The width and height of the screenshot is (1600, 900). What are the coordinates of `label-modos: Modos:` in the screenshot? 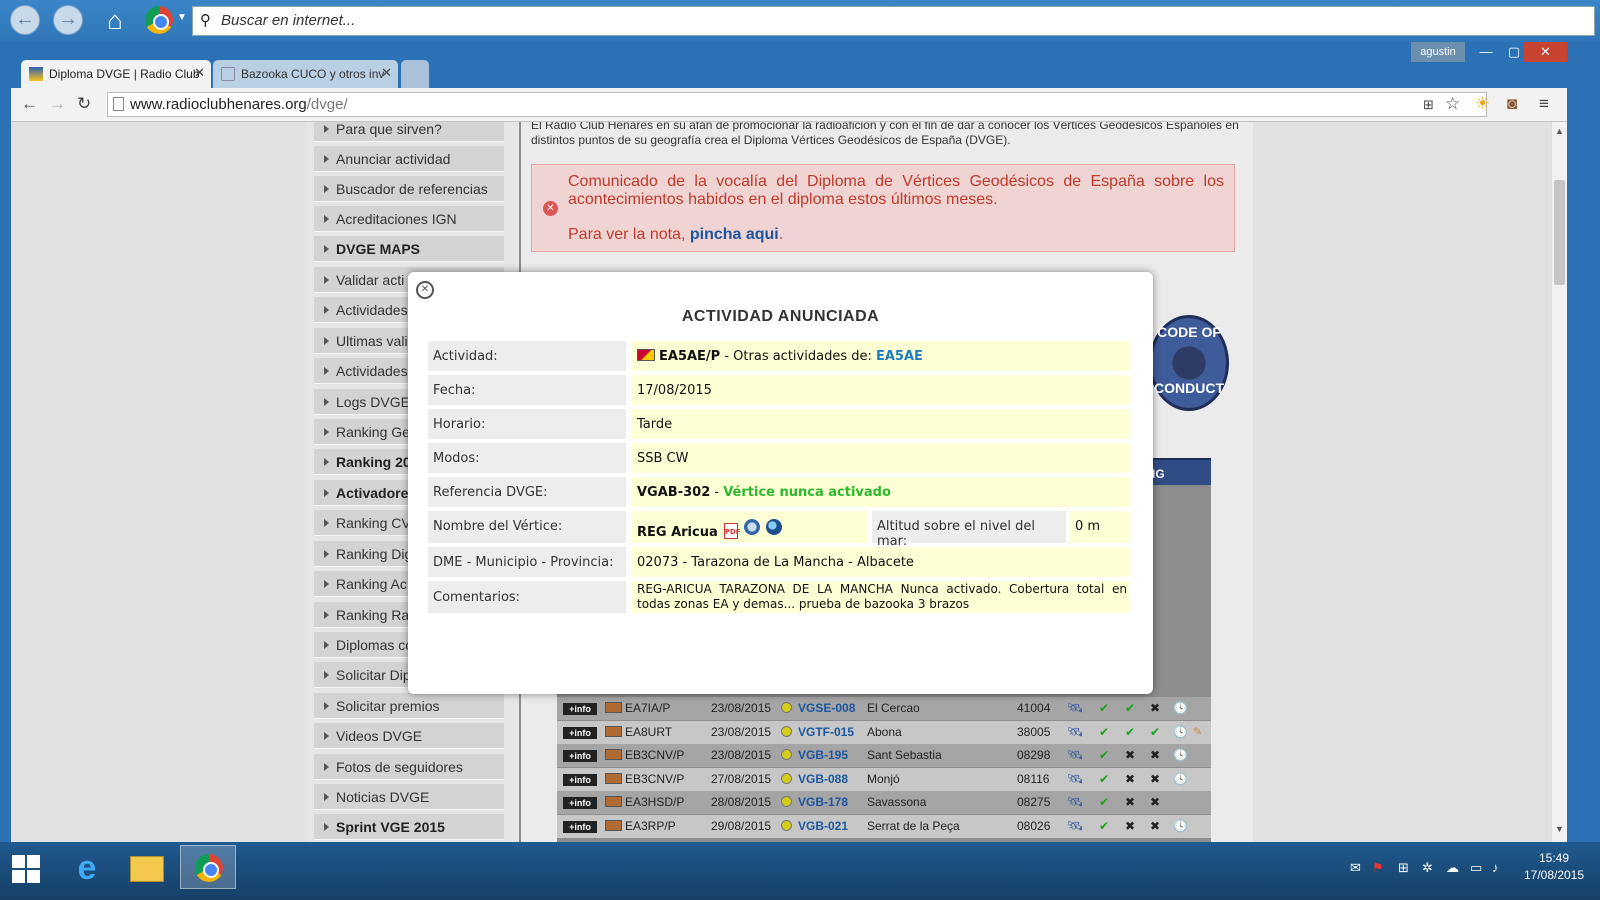 It's located at (527, 458).